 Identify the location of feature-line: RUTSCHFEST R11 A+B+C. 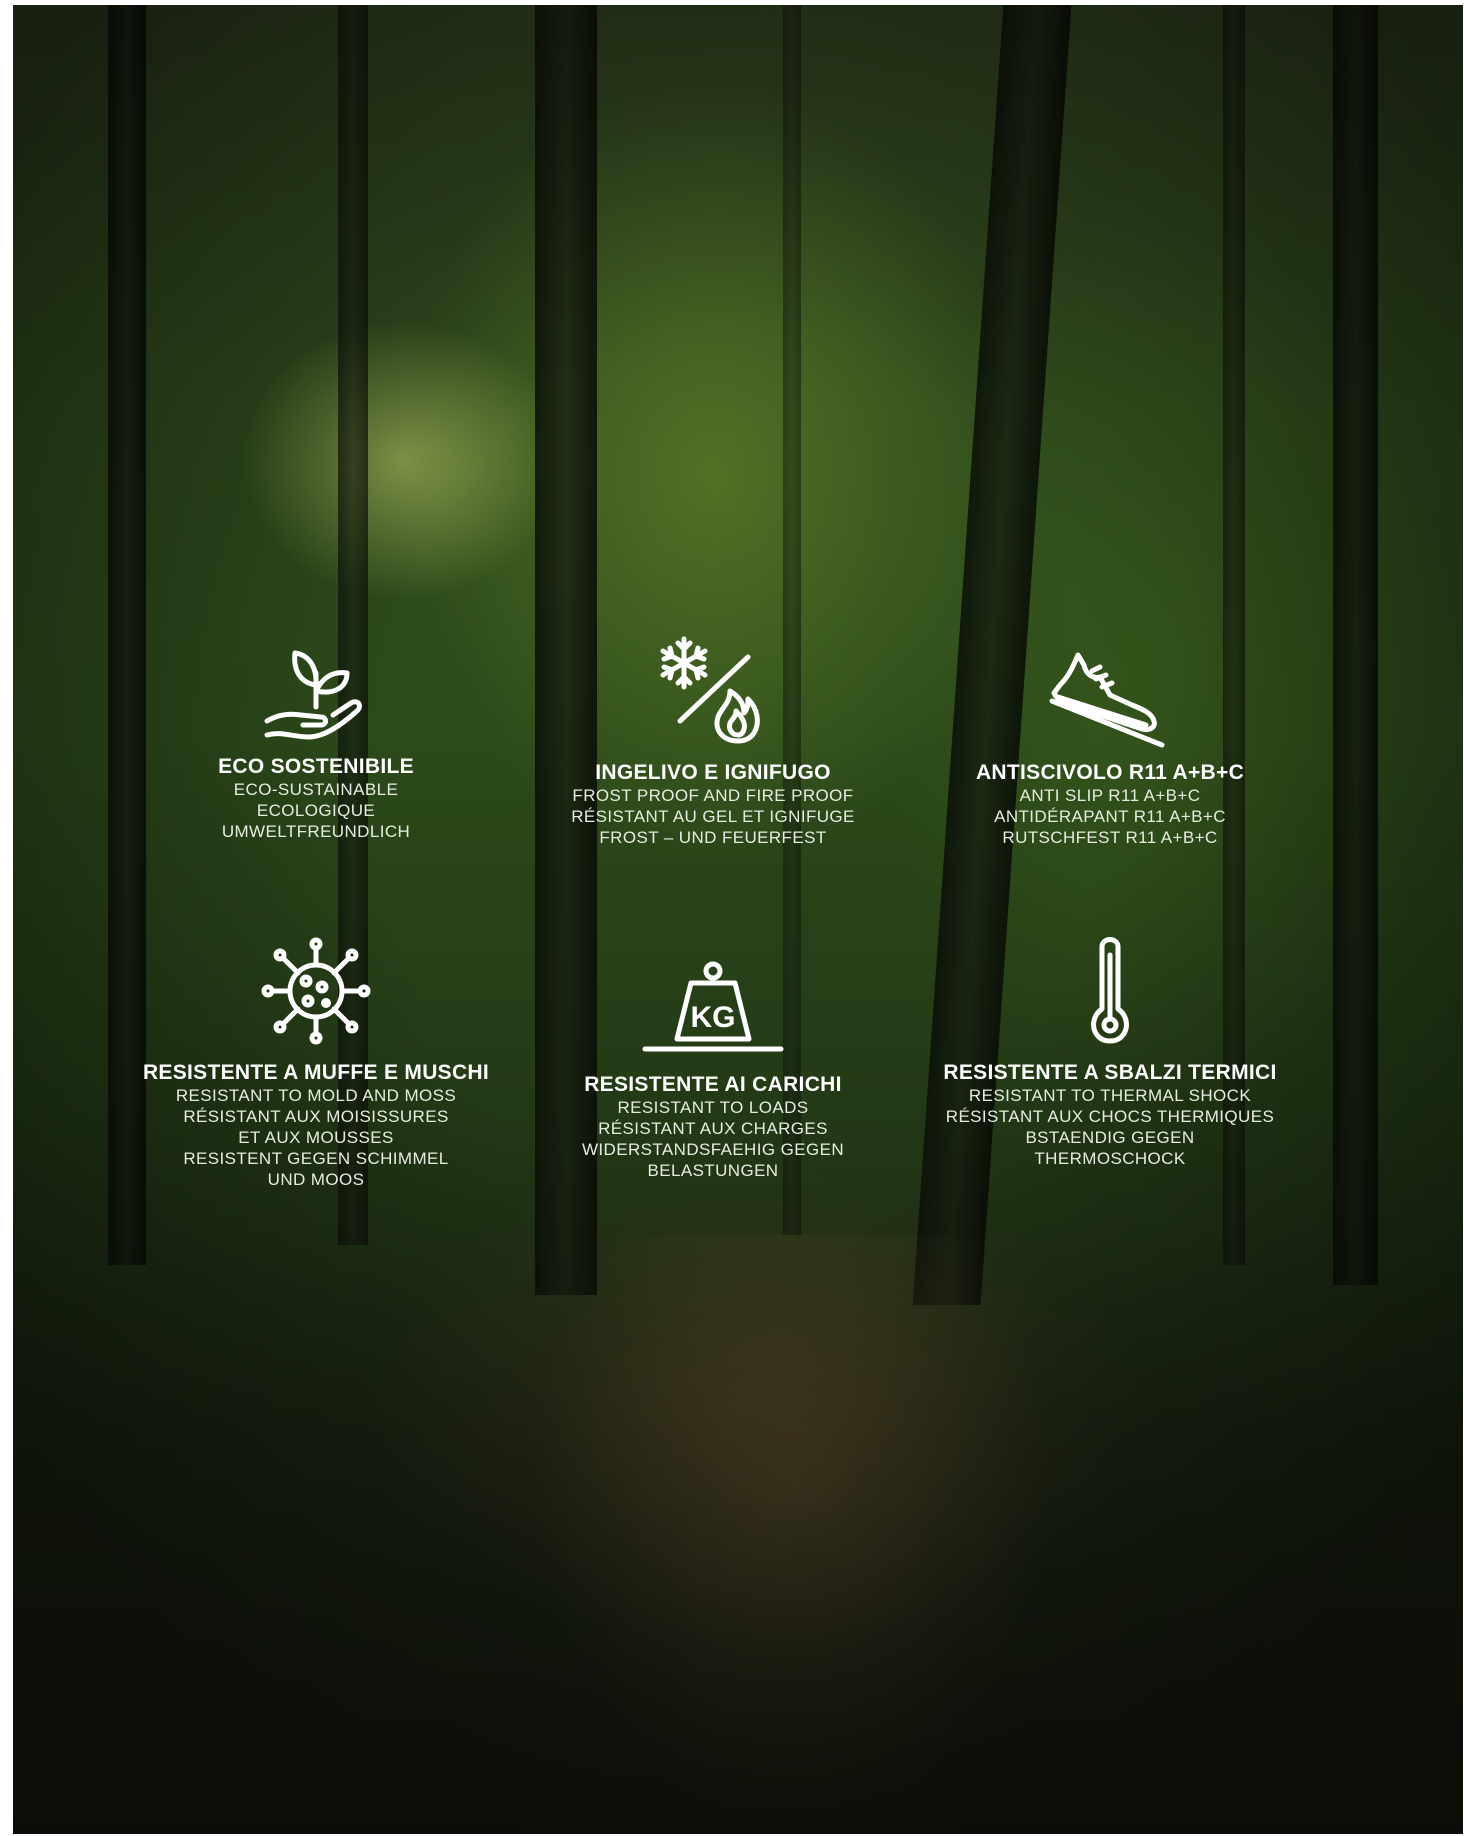
(1110, 837).